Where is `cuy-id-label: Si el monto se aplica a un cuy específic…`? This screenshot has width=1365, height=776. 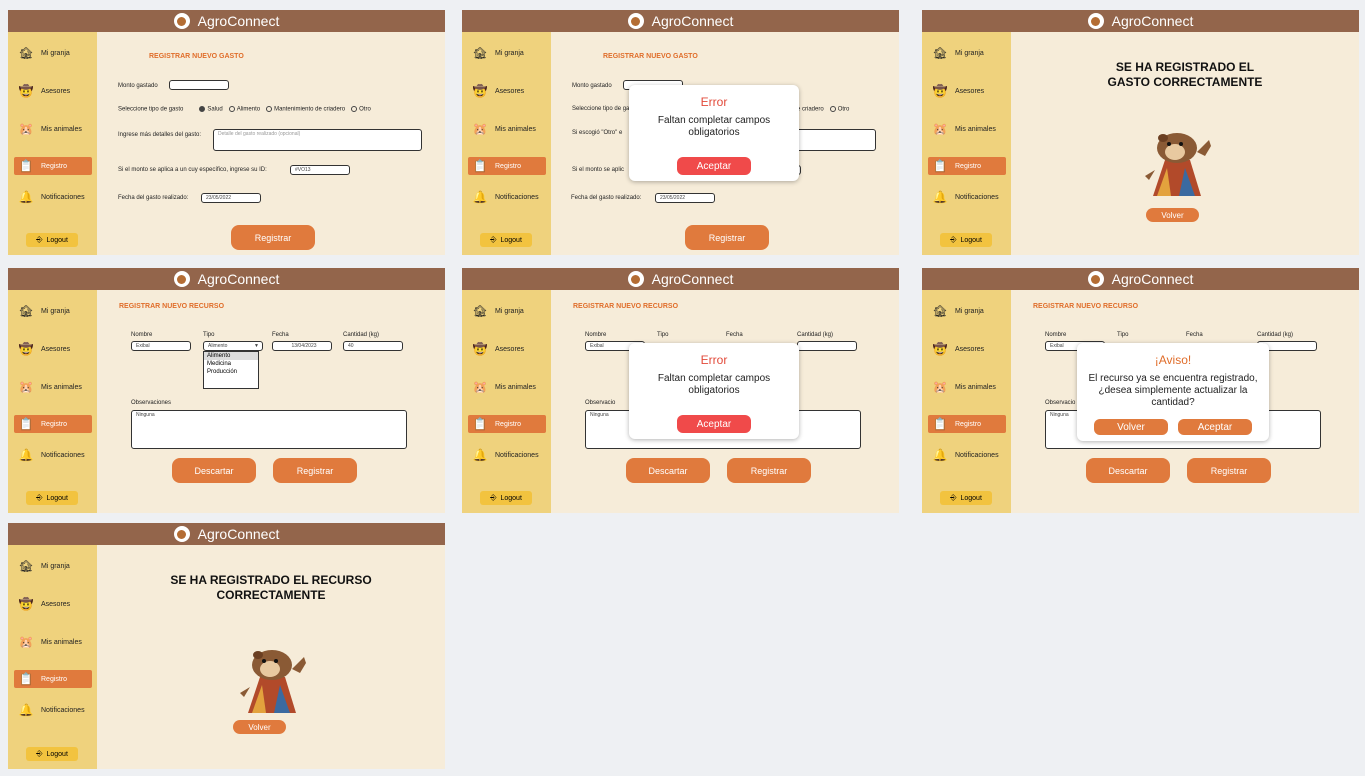
cuy-id-label: Si el monto se aplica a un cuy específic… is located at coordinates (192, 170).